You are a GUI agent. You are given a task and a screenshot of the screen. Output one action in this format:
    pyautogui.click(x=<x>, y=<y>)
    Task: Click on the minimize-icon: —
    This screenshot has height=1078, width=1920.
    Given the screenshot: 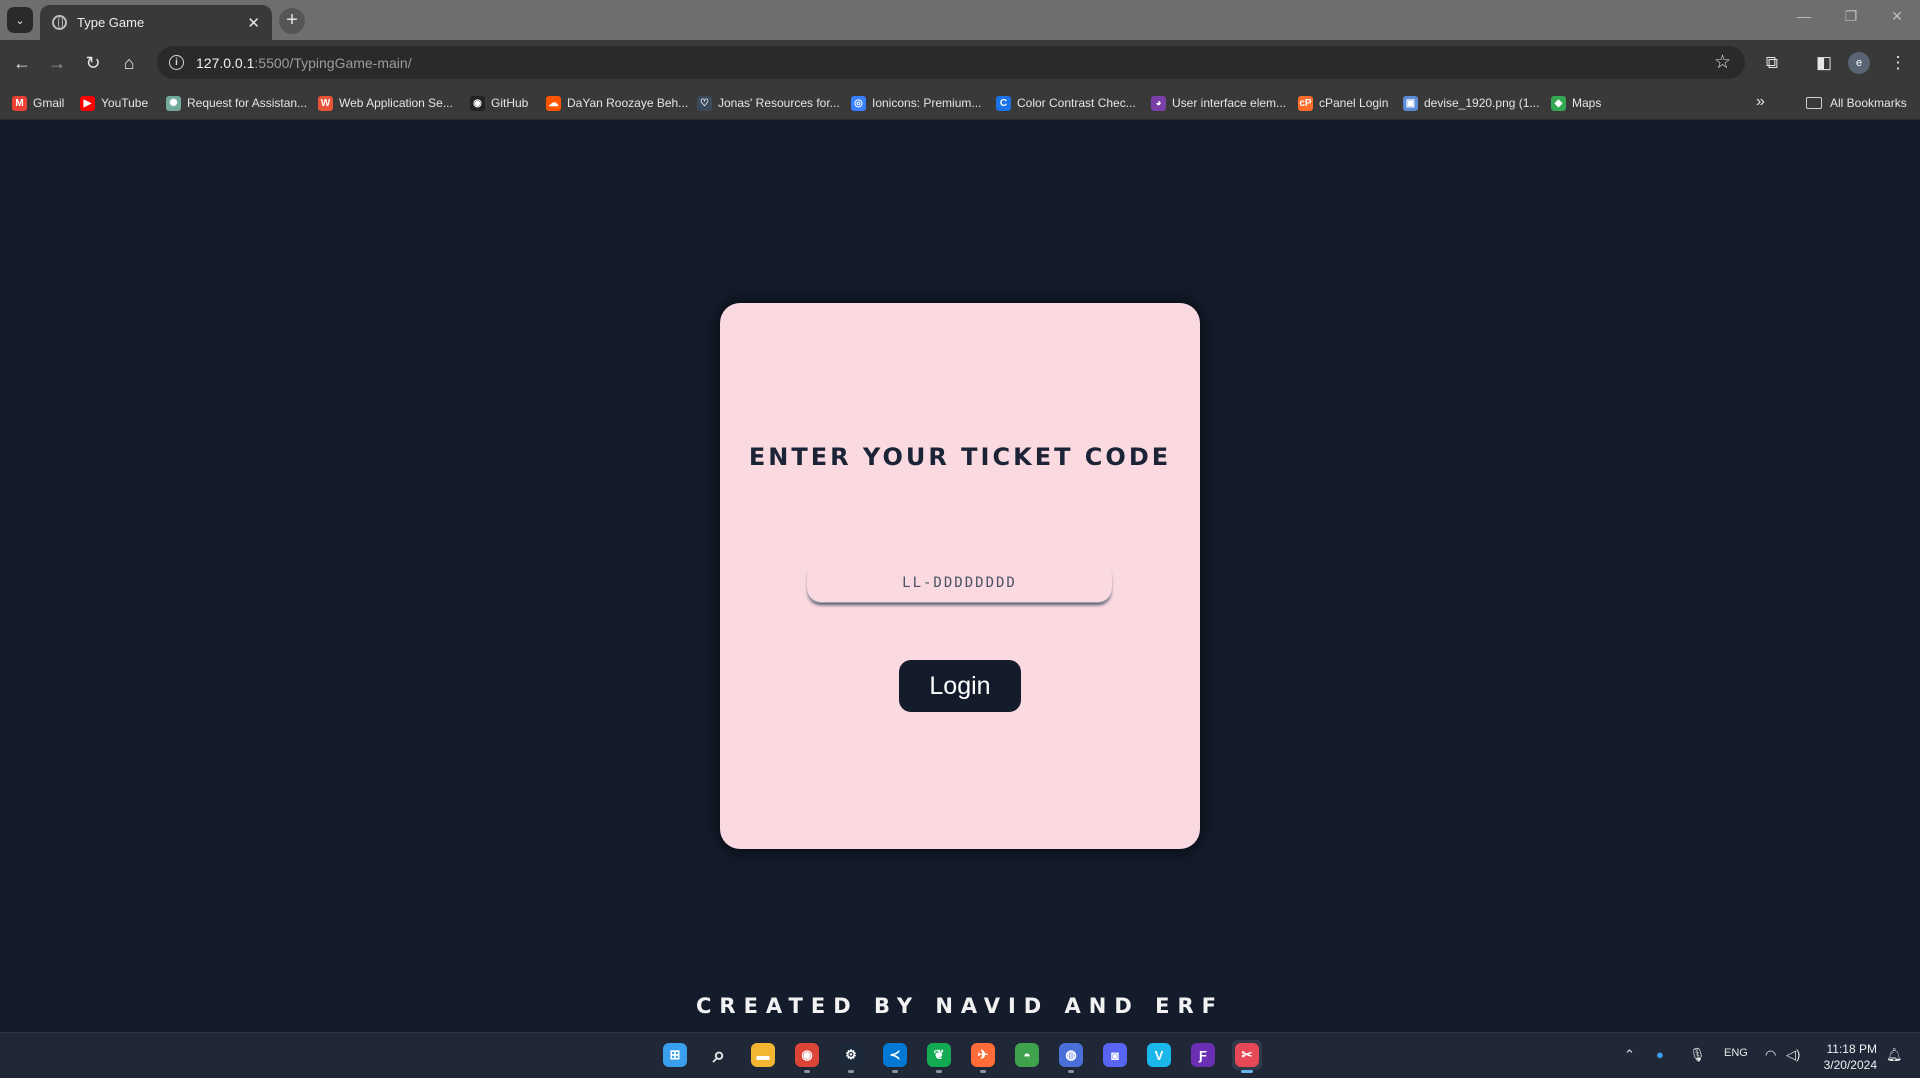 What is the action you would take?
    pyautogui.click(x=1804, y=16)
    